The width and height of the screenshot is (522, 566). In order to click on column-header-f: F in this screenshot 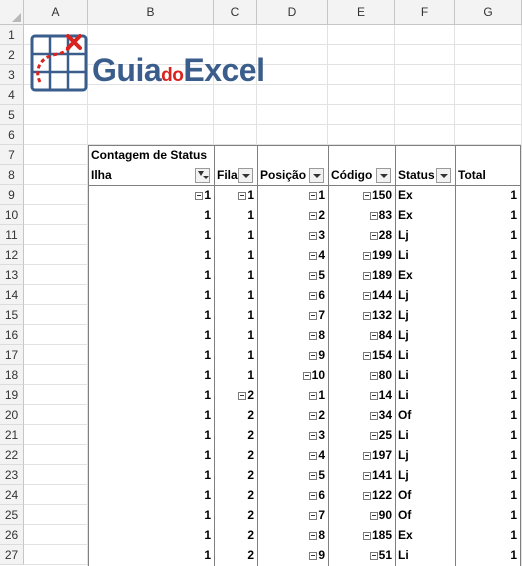, I will do `click(425, 12)`.